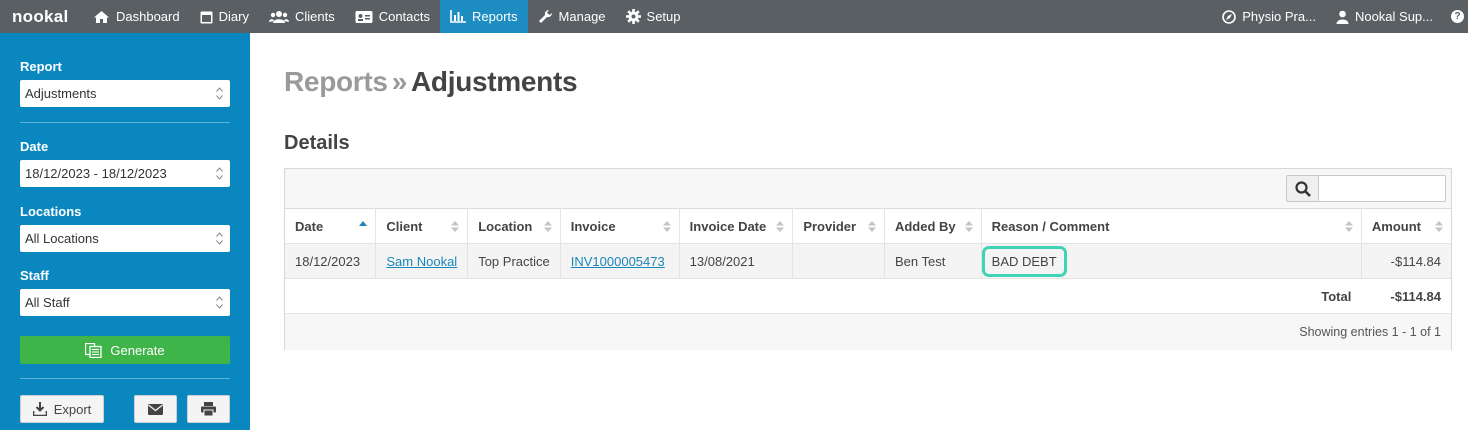 This screenshot has height=430, width=1468. I want to click on help-button: ?, so click(1455, 16).